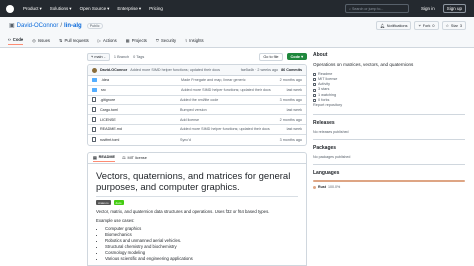 The width and height of the screenshot is (474, 266). Describe the element at coordinates (166, 41) in the screenshot. I see `tab-security: ⛉ Security` at that location.